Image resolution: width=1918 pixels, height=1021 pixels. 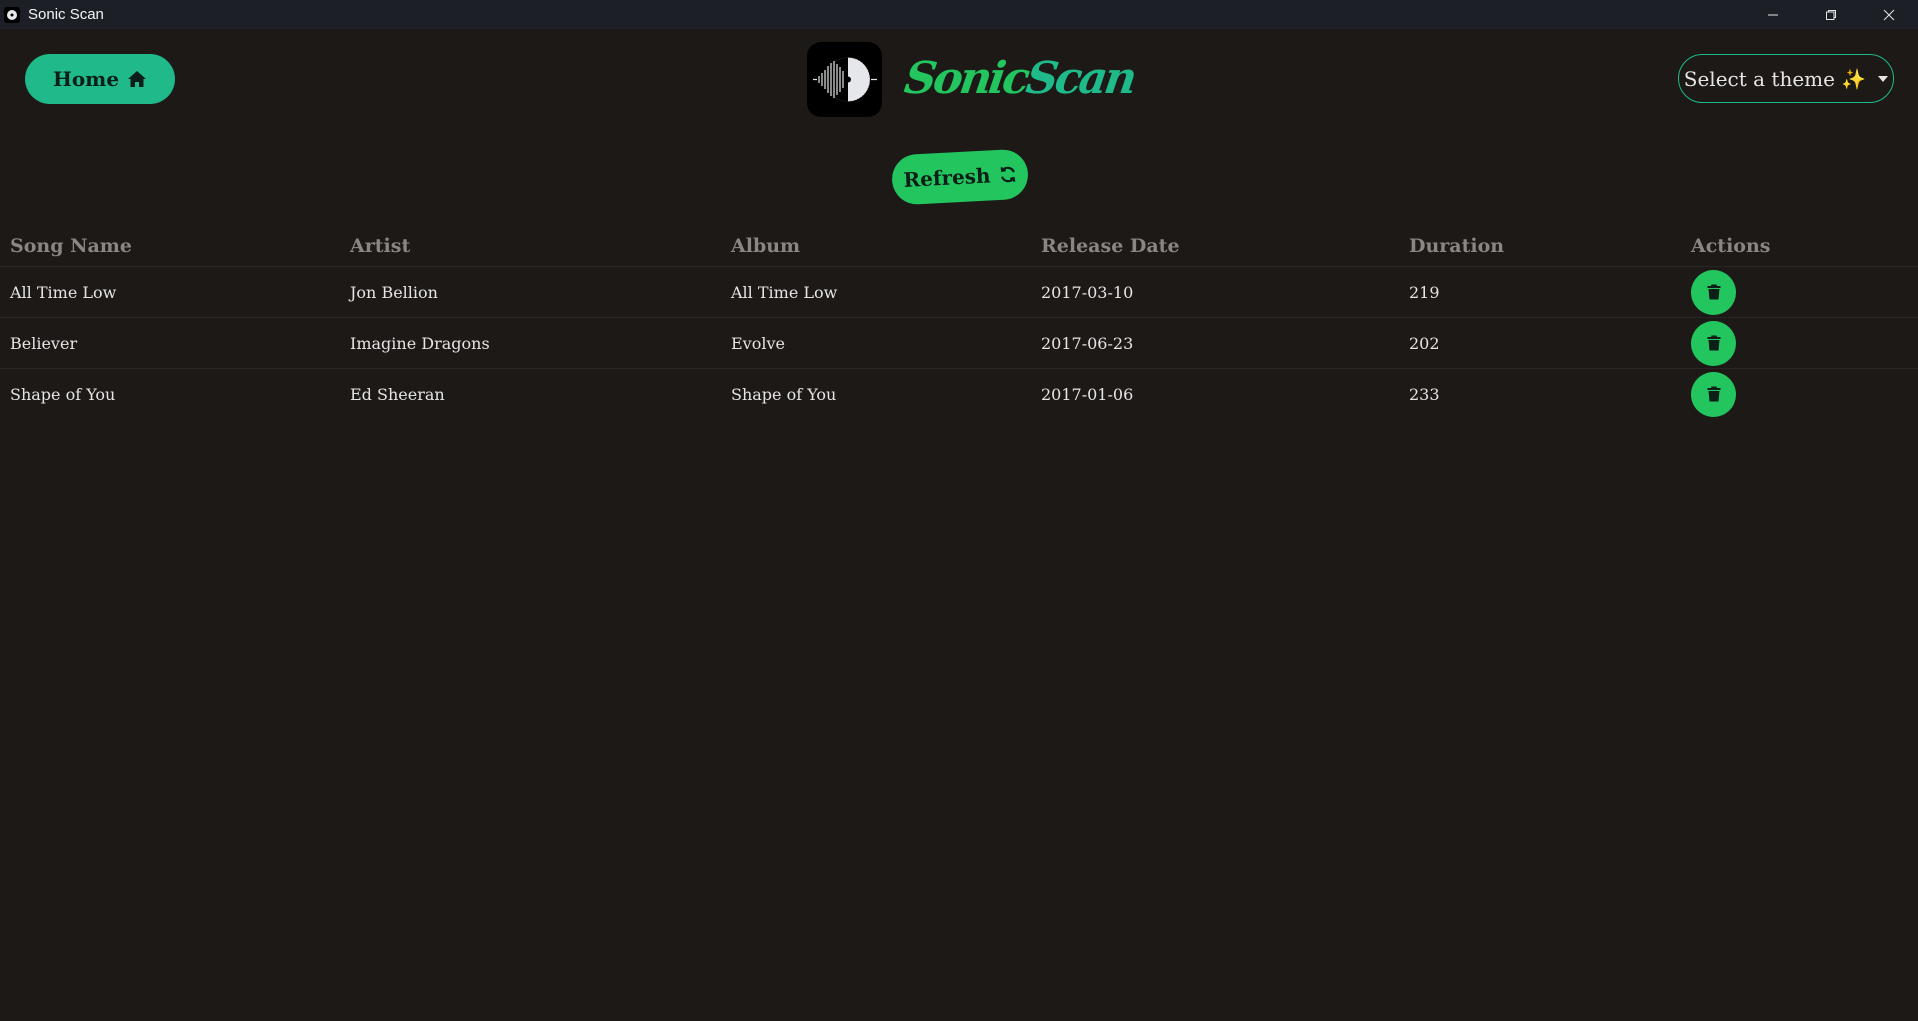 What do you see at coordinates (530, 343) in the screenshot?
I see `cell-artist: Imagine Dragons` at bounding box center [530, 343].